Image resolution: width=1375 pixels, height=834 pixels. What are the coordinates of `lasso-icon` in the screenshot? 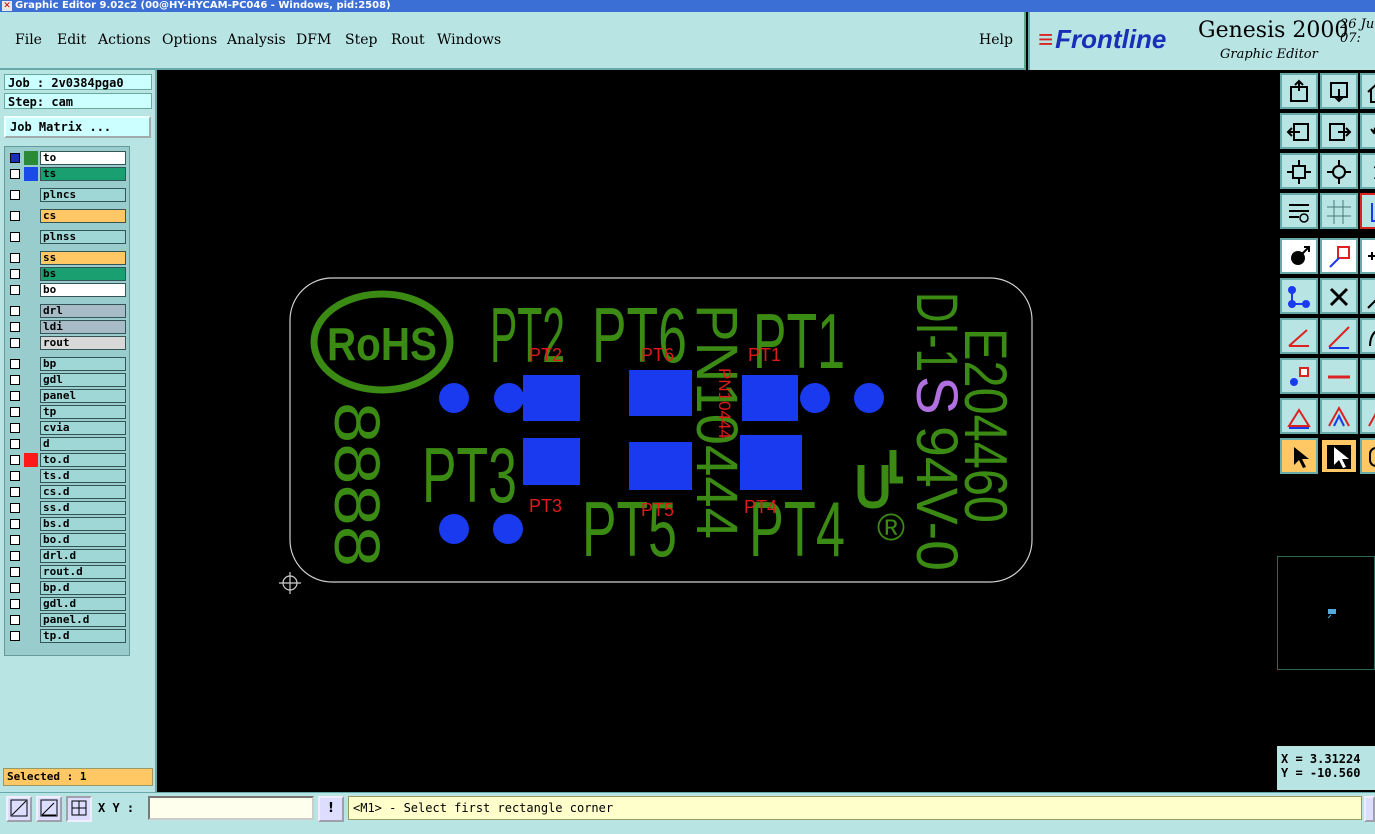 It's located at (1367, 456).